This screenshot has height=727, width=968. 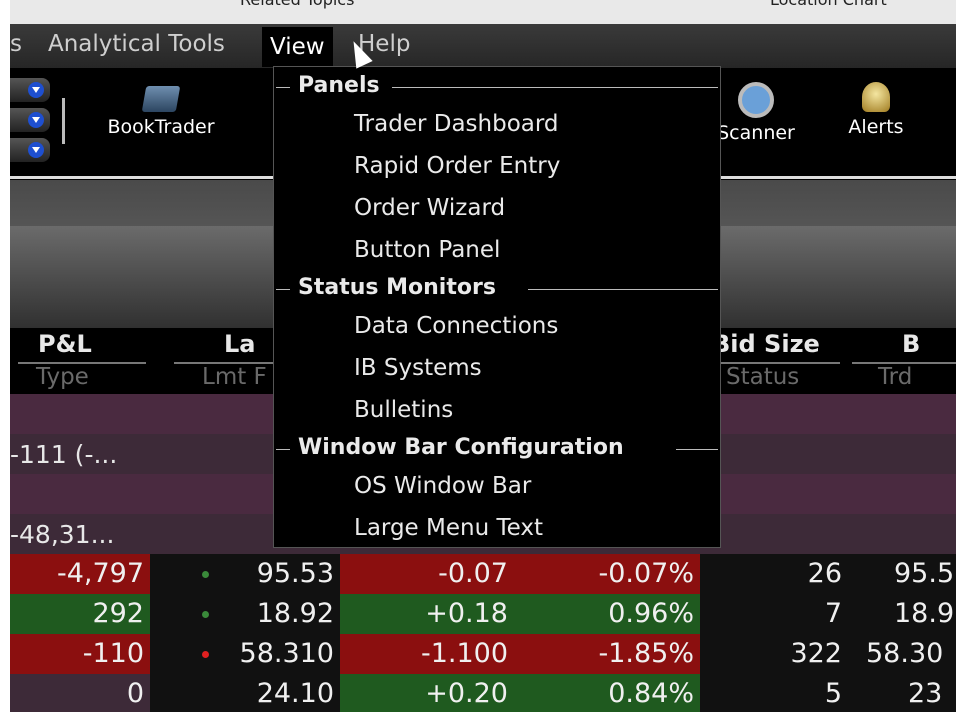 What do you see at coordinates (339, 85) in the screenshot?
I see `section-title: Panels` at bounding box center [339, 85].